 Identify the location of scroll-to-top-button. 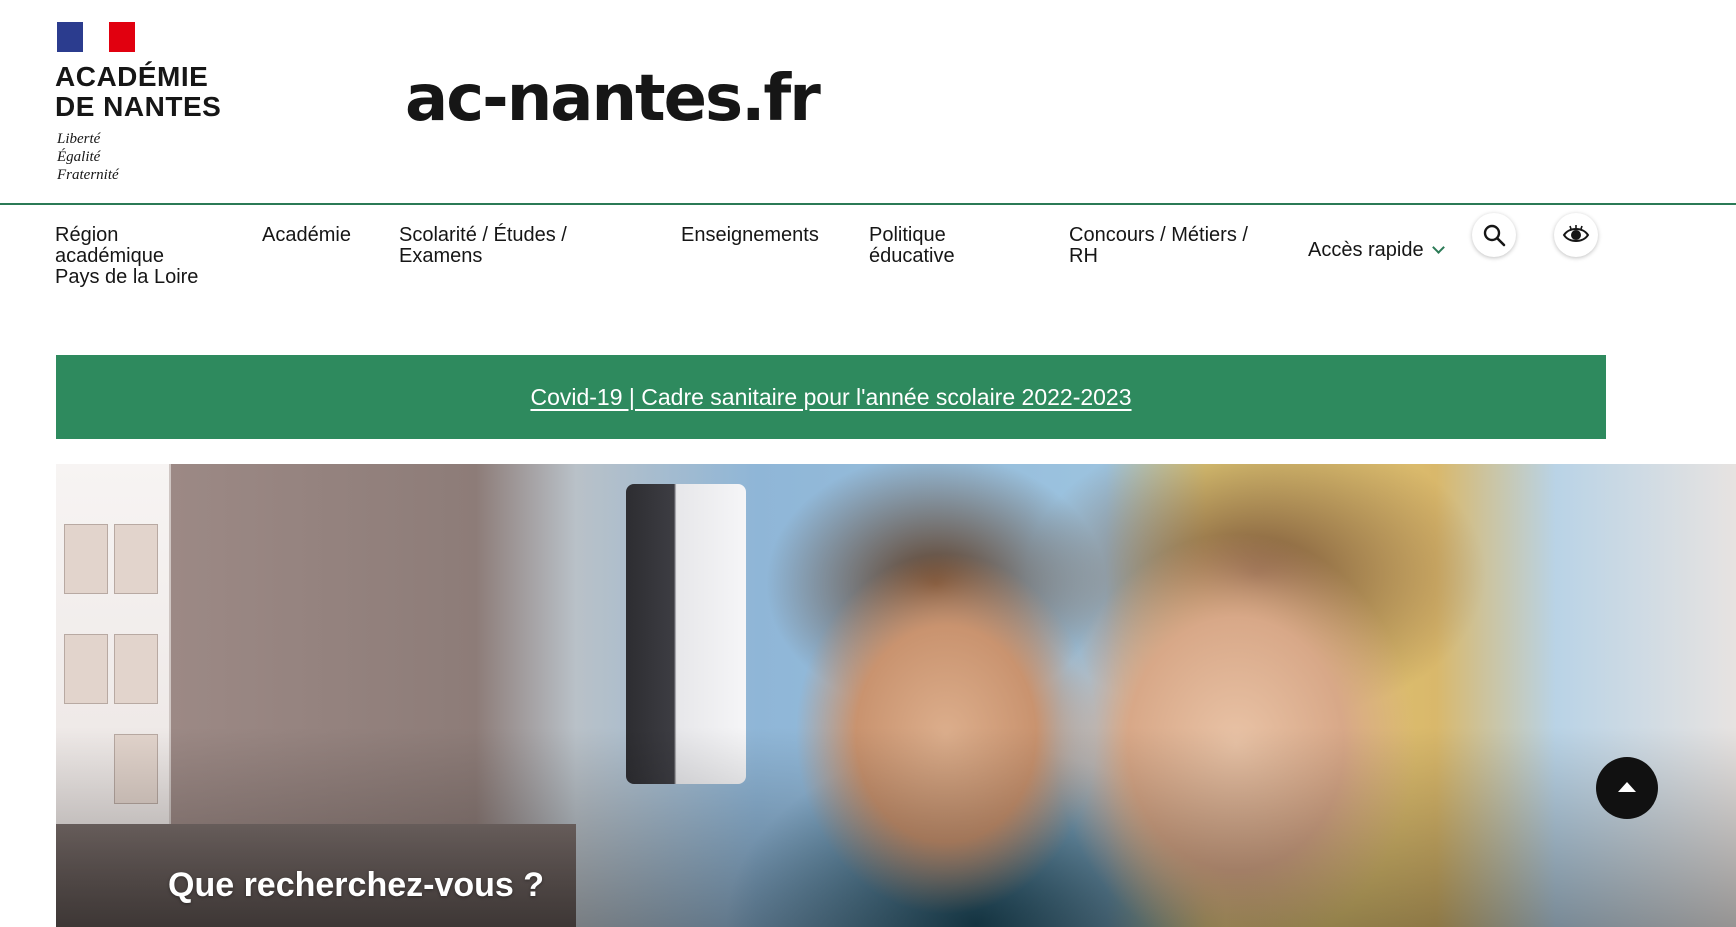
(1627, 788).